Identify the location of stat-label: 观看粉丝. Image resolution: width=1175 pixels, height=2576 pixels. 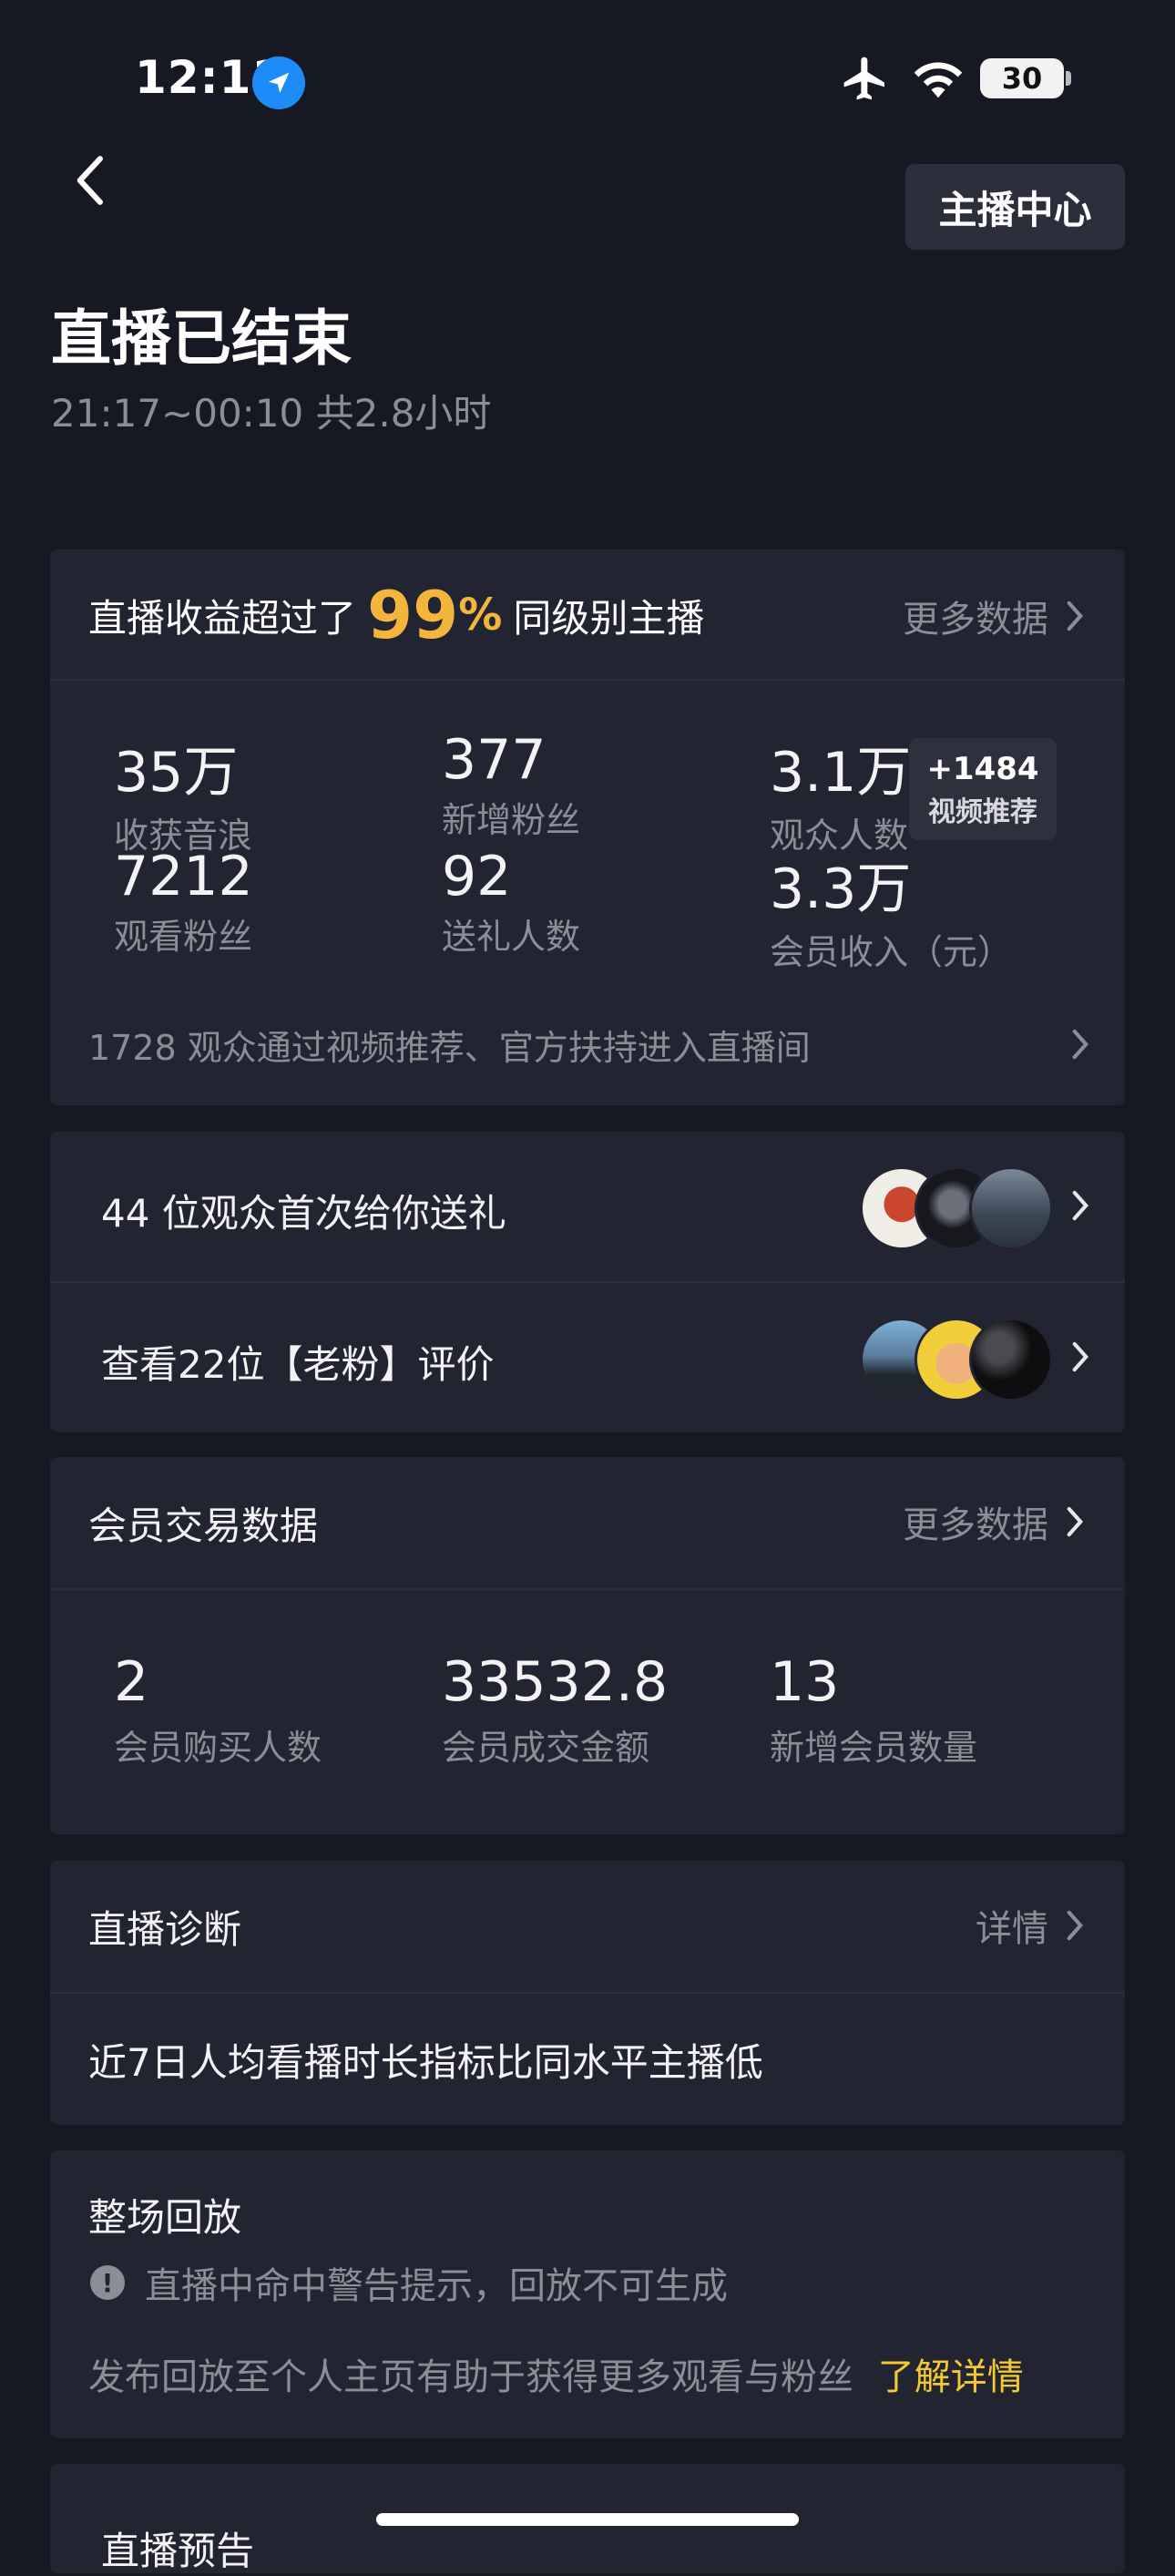
(183, 937).